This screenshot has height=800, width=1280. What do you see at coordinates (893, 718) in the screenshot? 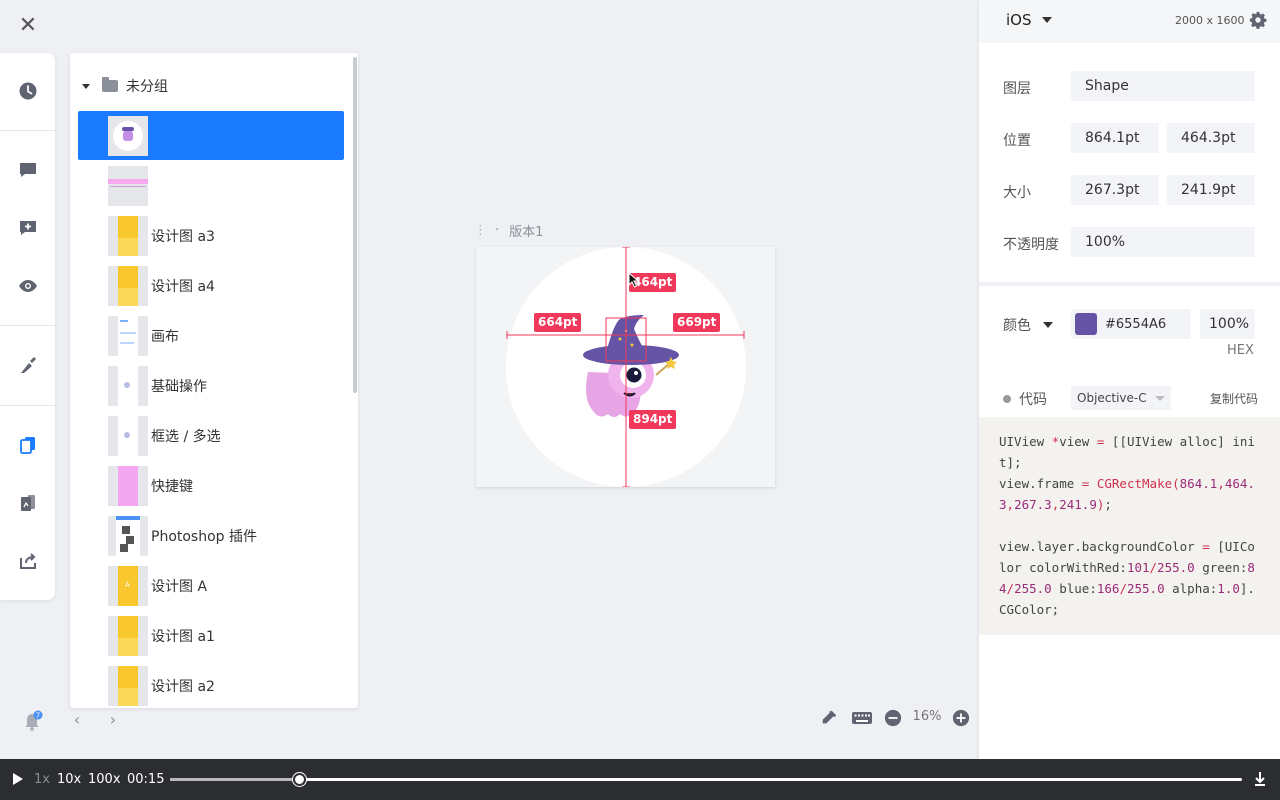
I see `zoom-out-button` at bounding box center [893, 718].